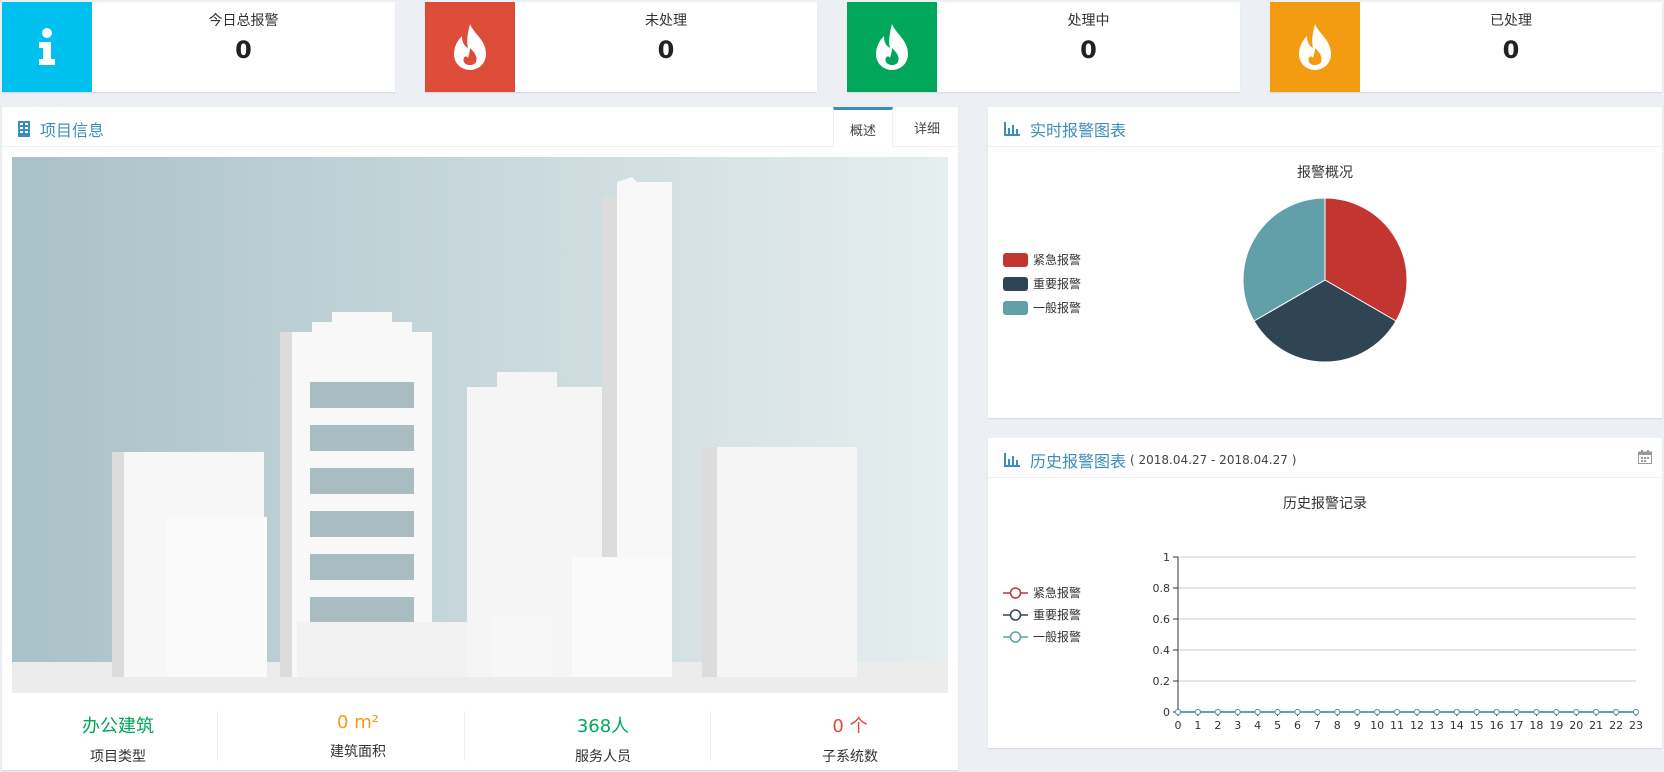  Describe the element at coordinates (1197, 725) in the screenshot. I see `x-tick-label: 1` at that location.